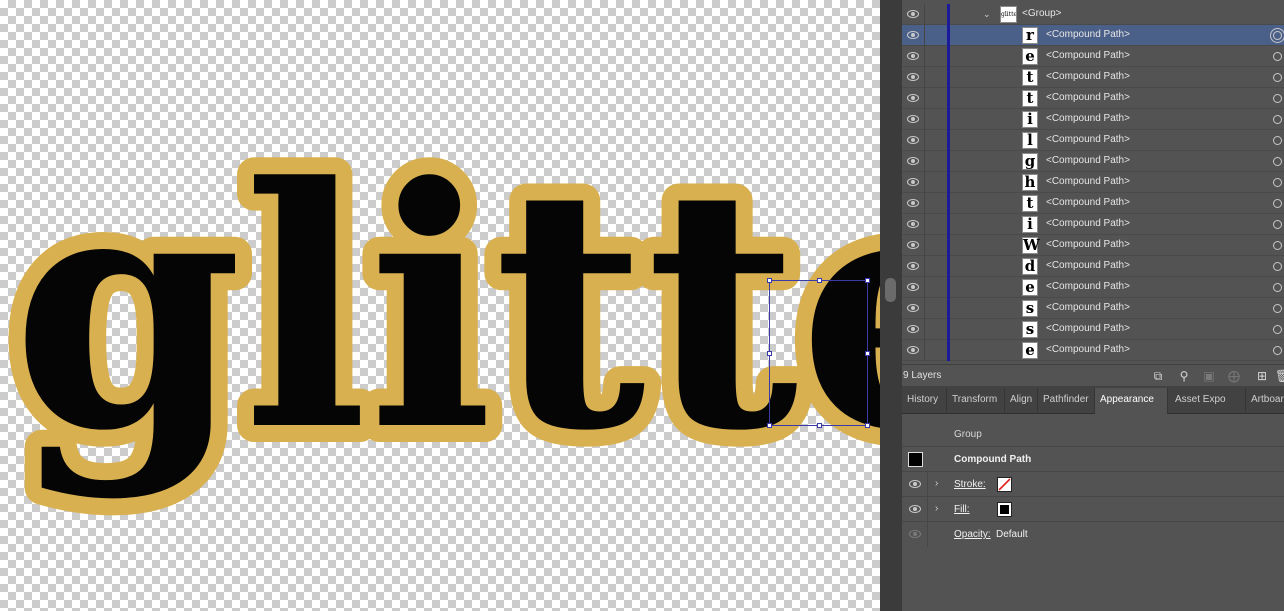 This screenshot has width=1284, height=611. What do you see at coordinates (1208, 401) in the screenshot?
I see `tab-asset-expo: Asset Expo` at bounding box center [1208, 401].